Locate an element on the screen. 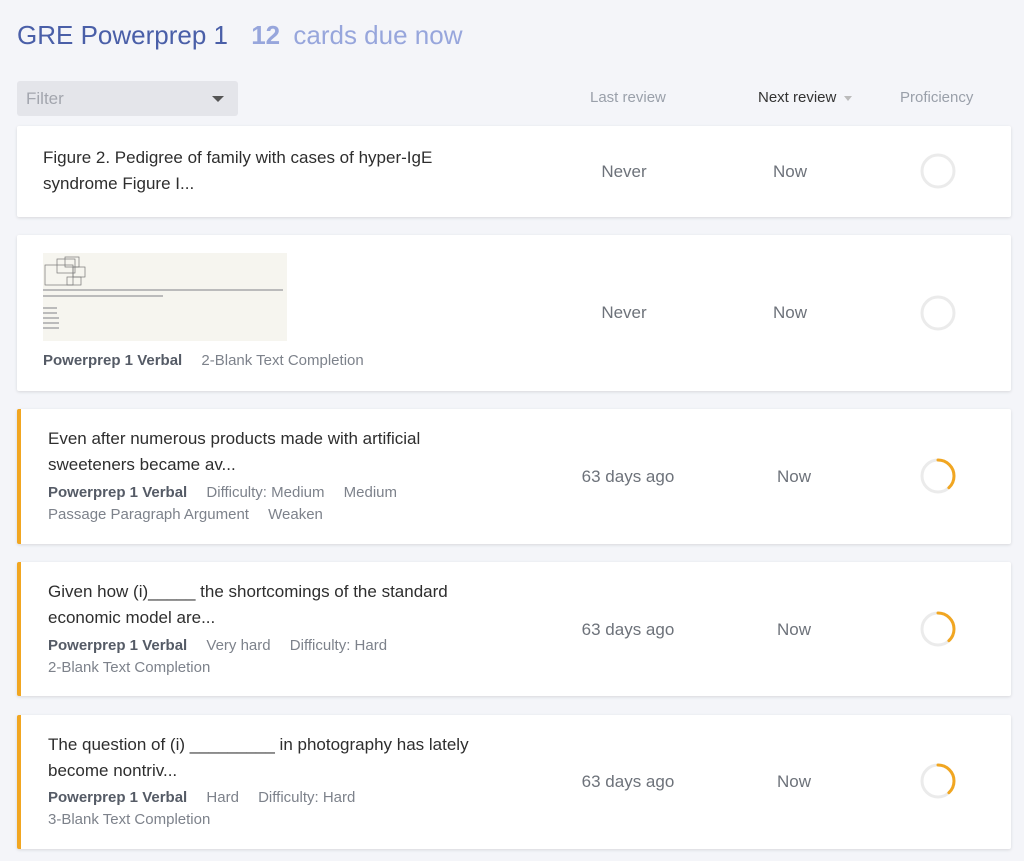 This screenshot has width=1024, height=861. column-header-next-review-label: Next review is located at coordinates (797, 97).